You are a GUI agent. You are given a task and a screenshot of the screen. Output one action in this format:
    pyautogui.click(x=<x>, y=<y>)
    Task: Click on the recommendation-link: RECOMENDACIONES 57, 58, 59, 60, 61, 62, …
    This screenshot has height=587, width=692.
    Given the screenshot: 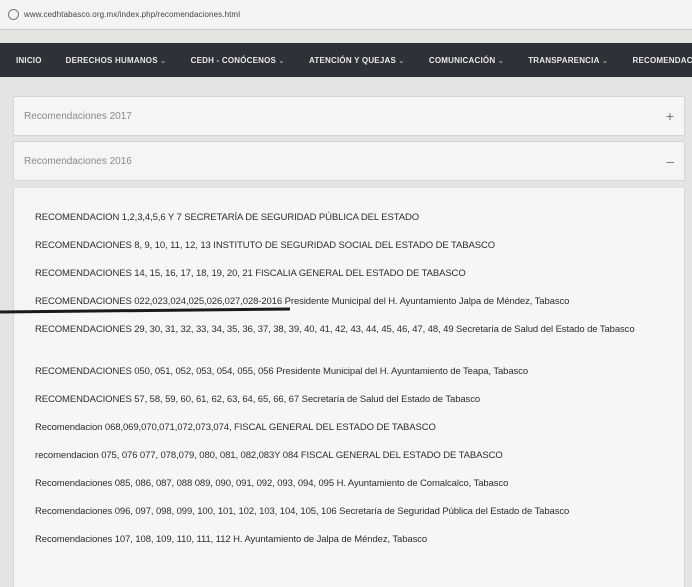 What is the action you would take?
    pyautogui.click(x=257, y=399)
    